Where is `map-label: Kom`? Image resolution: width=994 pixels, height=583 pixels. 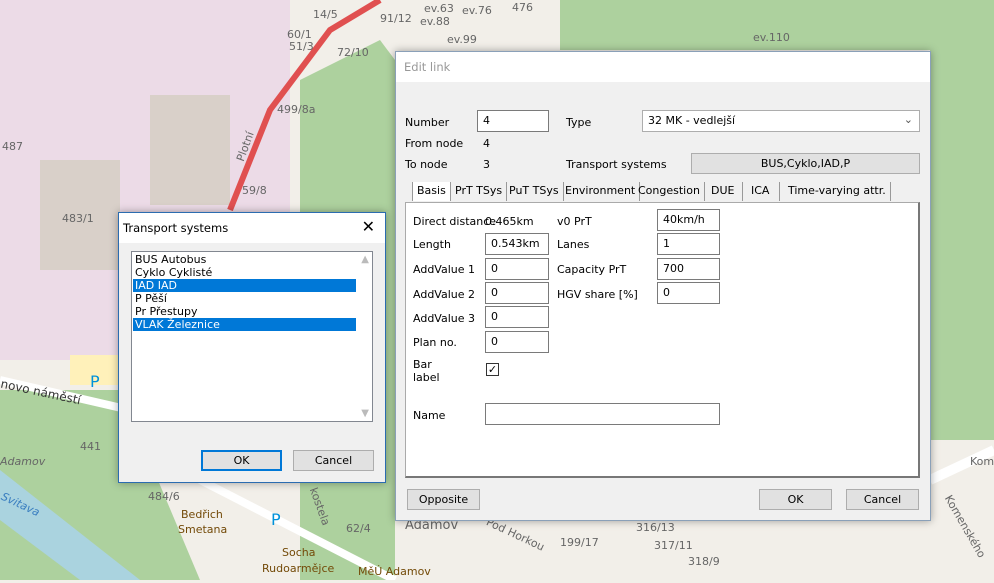 map-label: Kom is located at coordinates (982, 461).